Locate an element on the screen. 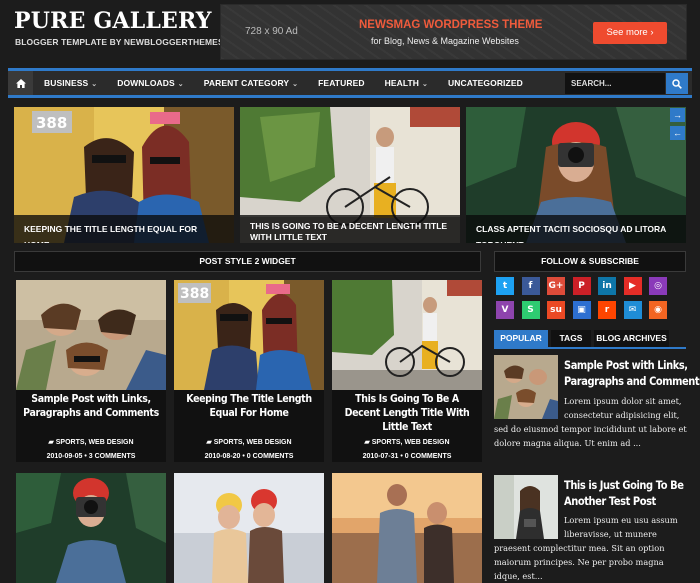 The image size is (700, 583). nav-item-uncategorized: UNCATEGORIZED is located at coordinates (485, 83).